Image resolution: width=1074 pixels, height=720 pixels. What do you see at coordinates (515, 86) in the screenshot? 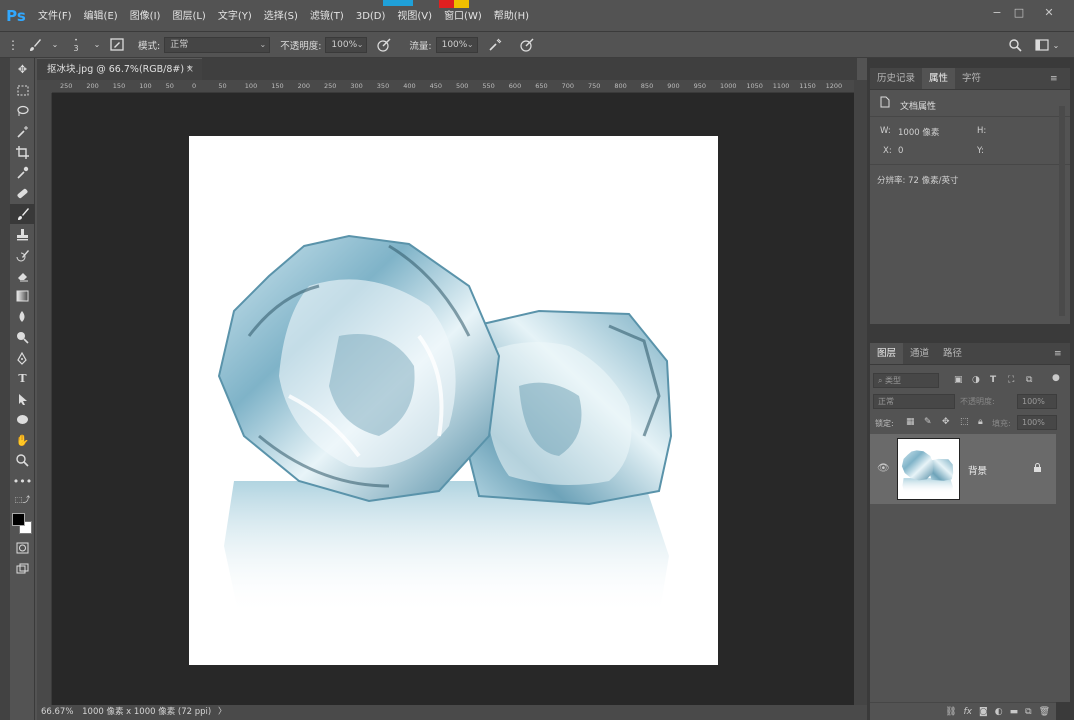
I see `ruler-tick-label: 600` at bounding box center [515, 86].